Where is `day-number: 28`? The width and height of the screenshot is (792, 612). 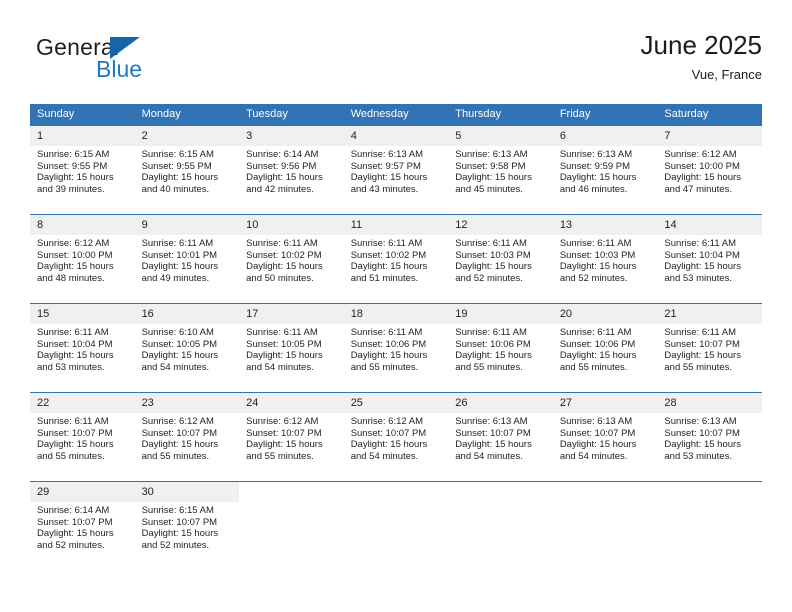 day-number: 28 is located at coordinates (709, 403).